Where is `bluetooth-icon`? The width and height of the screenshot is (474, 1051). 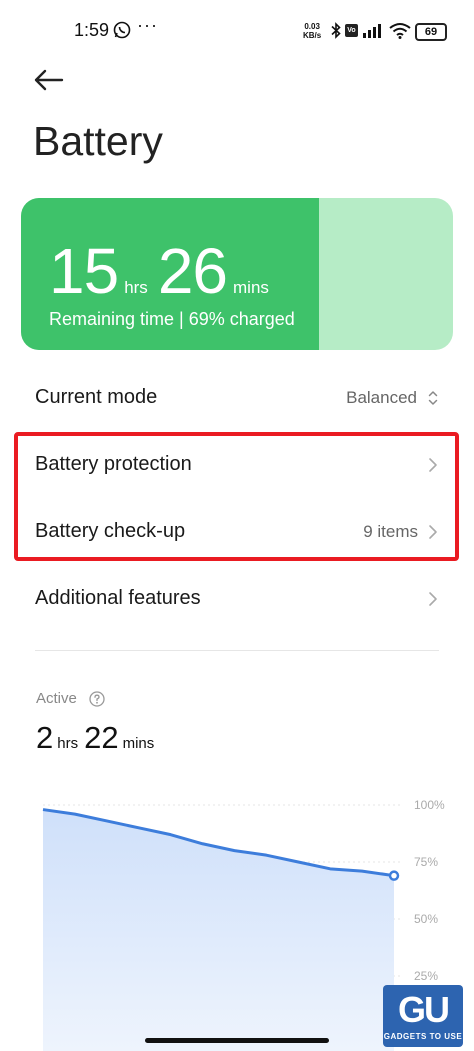 bluetooth-icon is located at coordinates (336, 30).